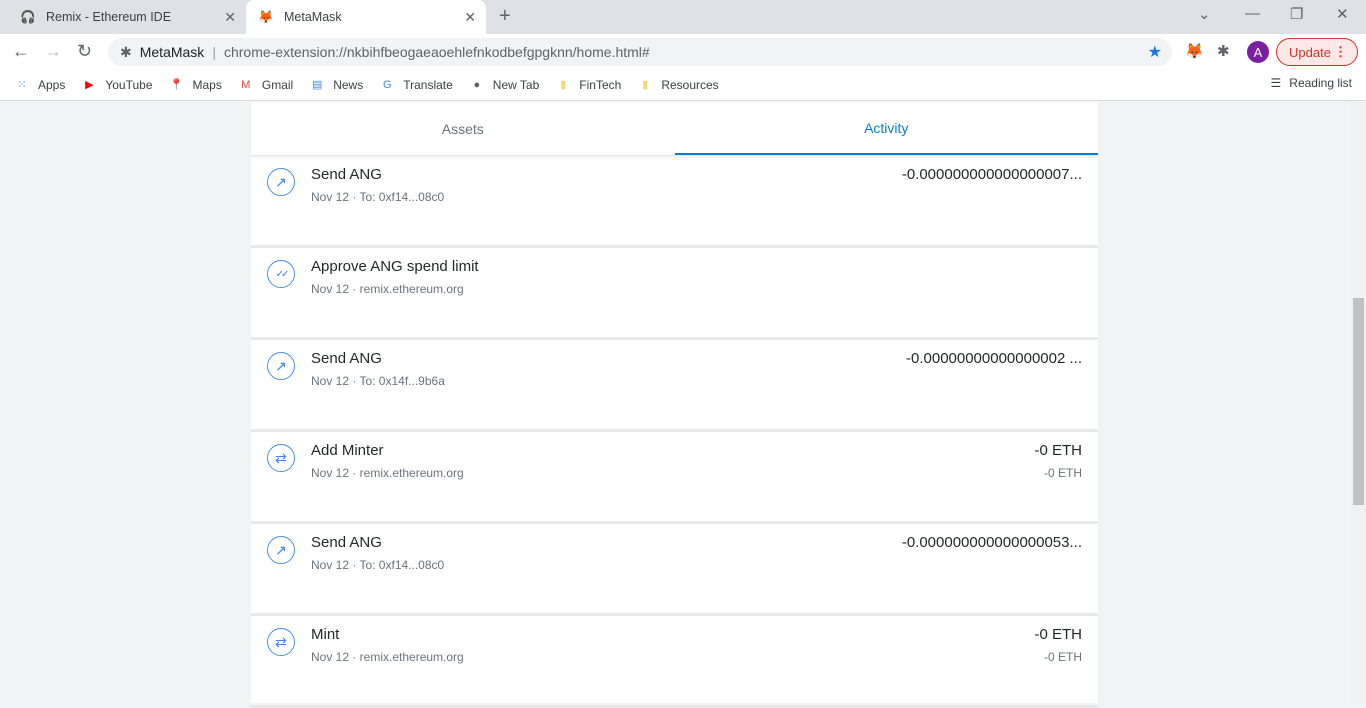 The width and height of the screenshot is (1366, 708). I want to click on forward-icon: →, so click(53, 51).